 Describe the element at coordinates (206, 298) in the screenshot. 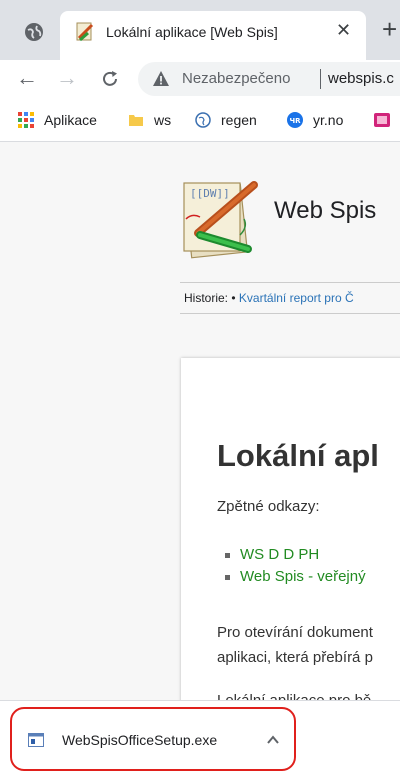

I see `breadcrumb-label: Historie:` at that location.